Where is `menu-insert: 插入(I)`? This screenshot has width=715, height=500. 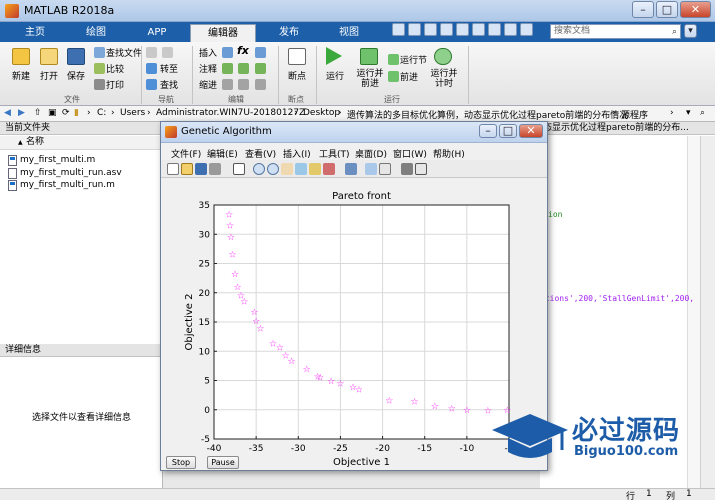 menu-insert: 插入(I) is located at coordinates (297, 153).